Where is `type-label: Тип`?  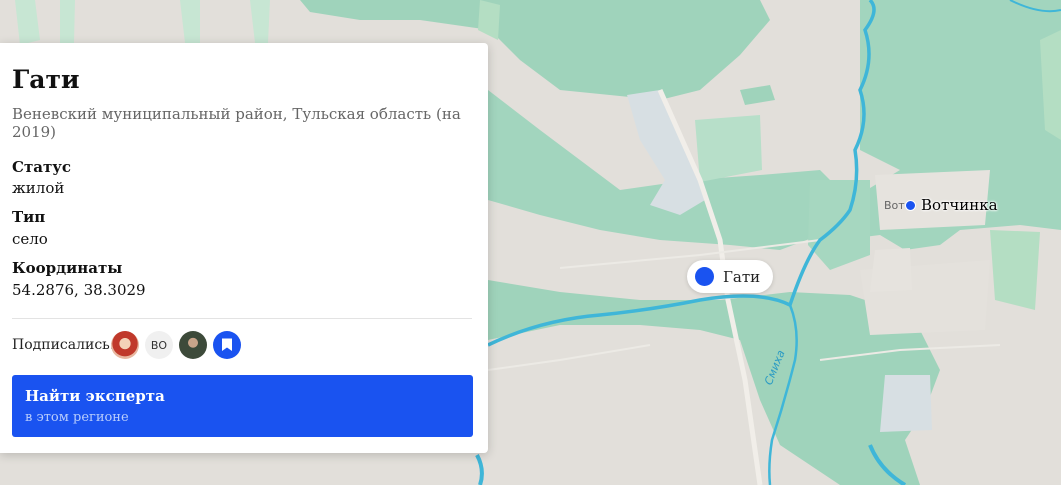 type-label: Тип is located at coordinates (29, 217).